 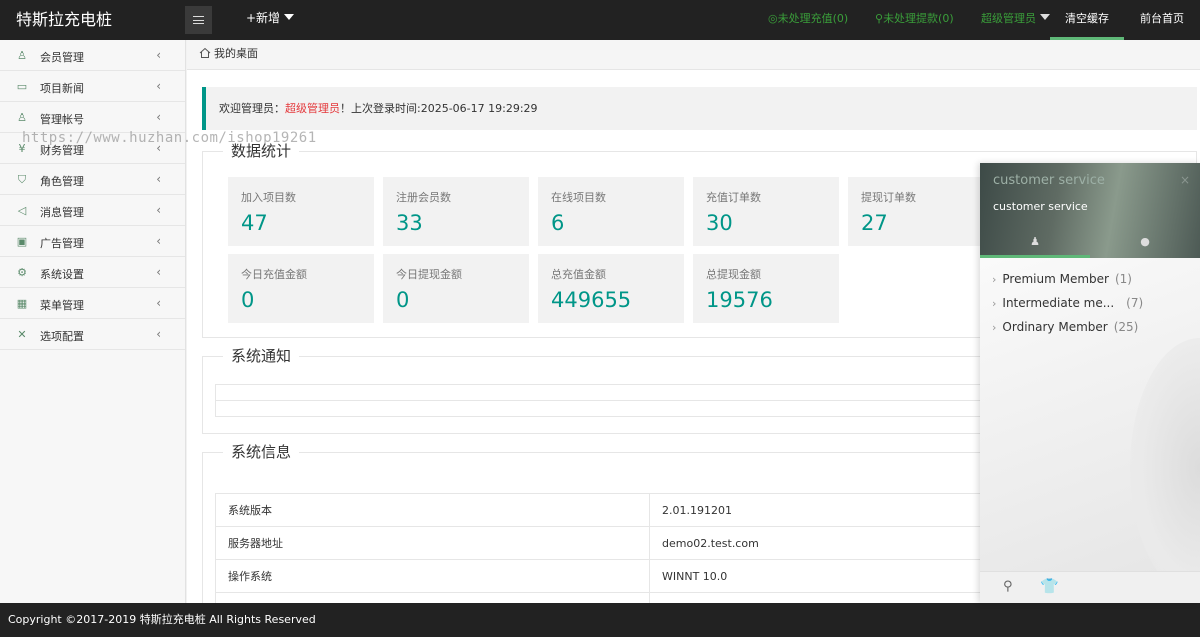 I want to click on sidebar-item-members: ♙ 会员管理 ‹, so click(x=92, y=55).